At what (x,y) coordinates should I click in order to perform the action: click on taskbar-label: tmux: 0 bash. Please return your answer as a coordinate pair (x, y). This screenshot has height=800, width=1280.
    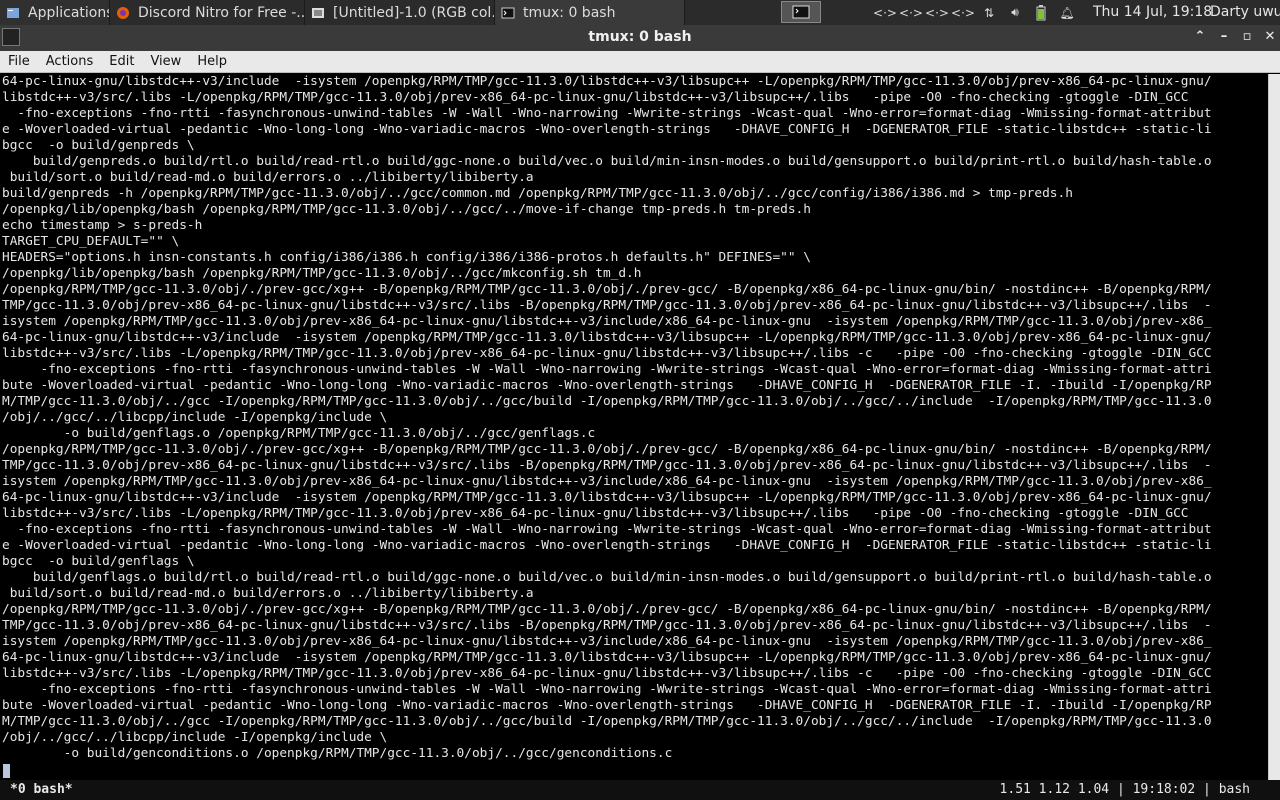
    Looking at the image, I should click on (569, 12).